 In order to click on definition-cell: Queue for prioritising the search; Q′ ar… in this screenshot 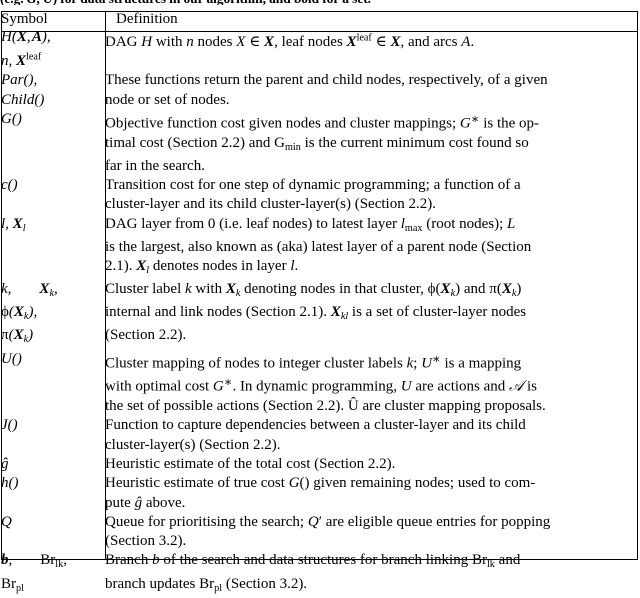, I will do `click(328, 531)`.